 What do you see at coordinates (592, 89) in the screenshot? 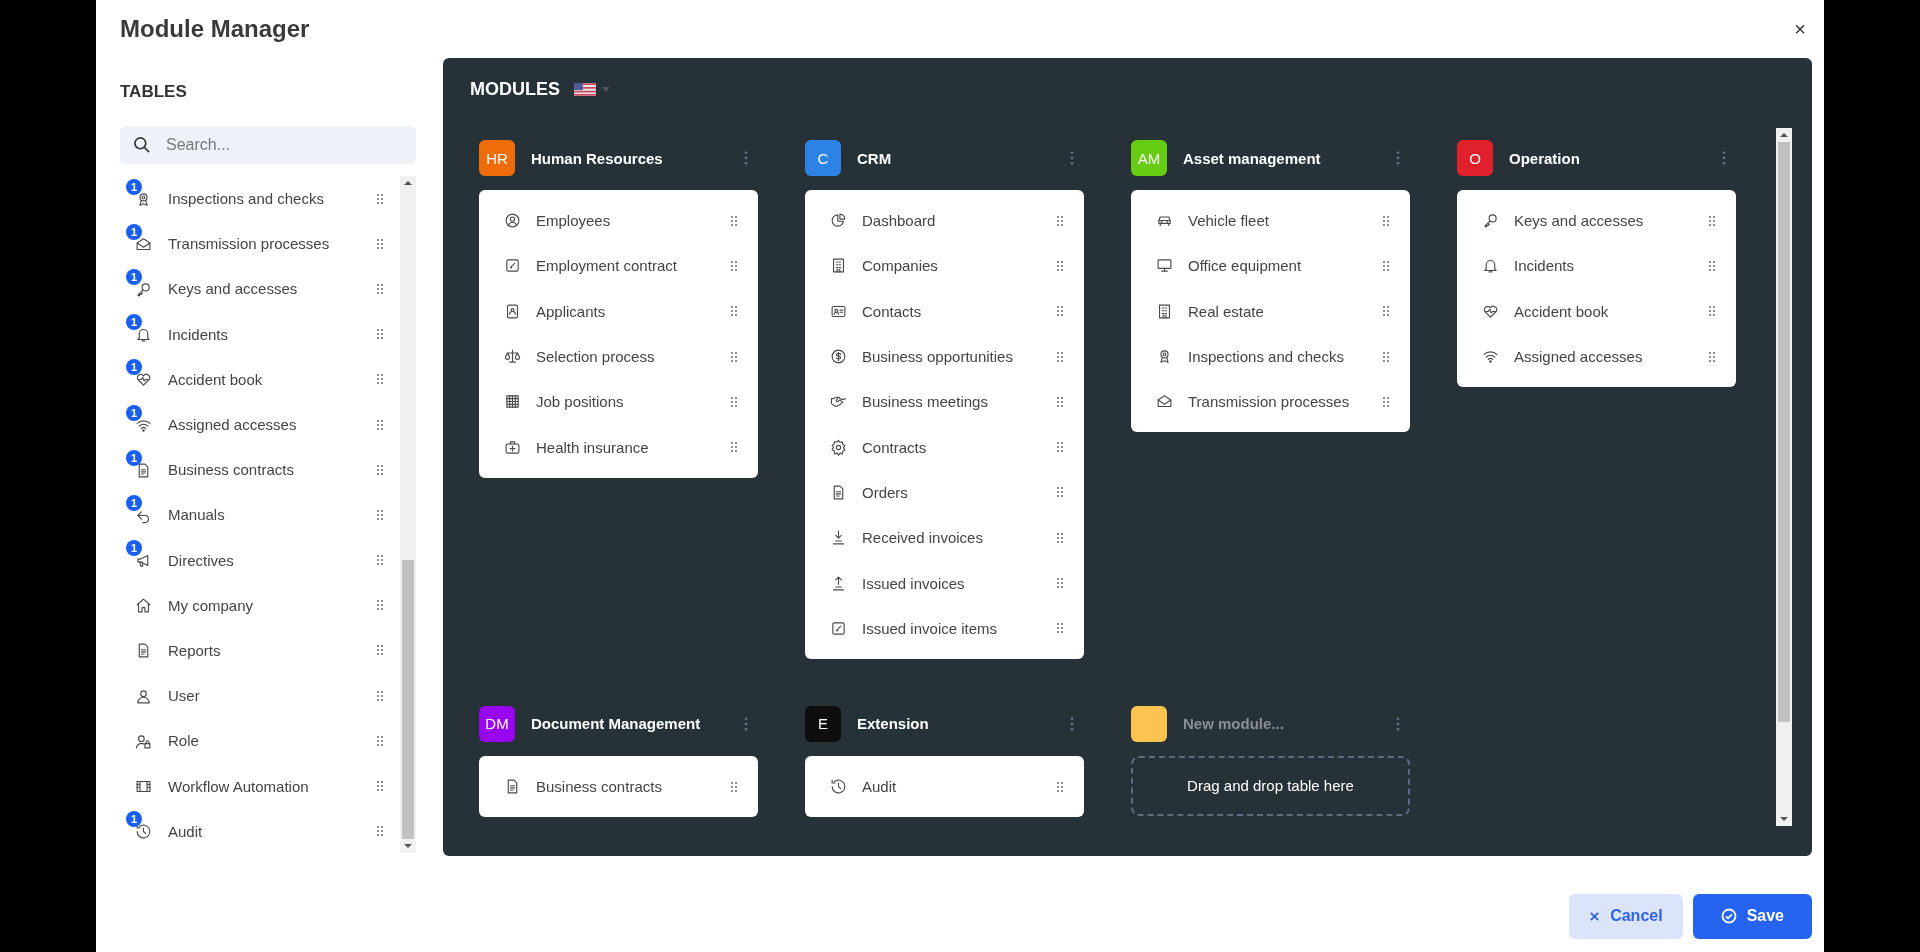
I see `language-selector` at bounding box center [592, 89].